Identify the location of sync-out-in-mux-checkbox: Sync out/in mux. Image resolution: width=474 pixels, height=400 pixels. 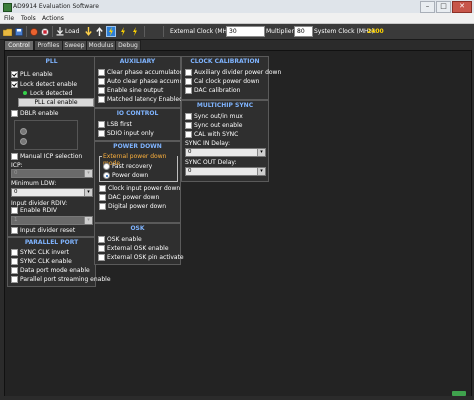
(214, 116).